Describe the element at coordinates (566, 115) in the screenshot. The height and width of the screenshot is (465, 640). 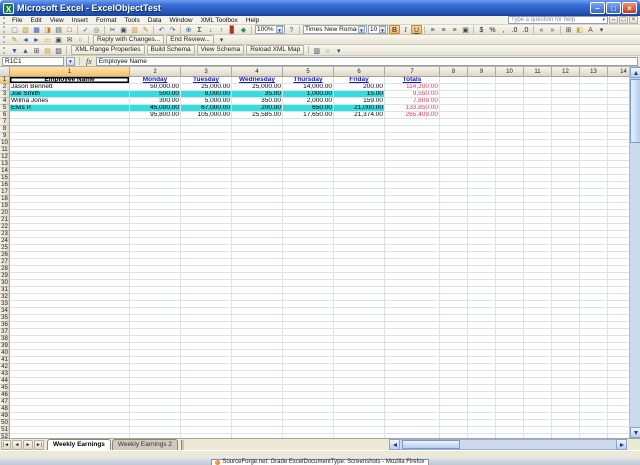
I see `cell-r6c12` at that location.